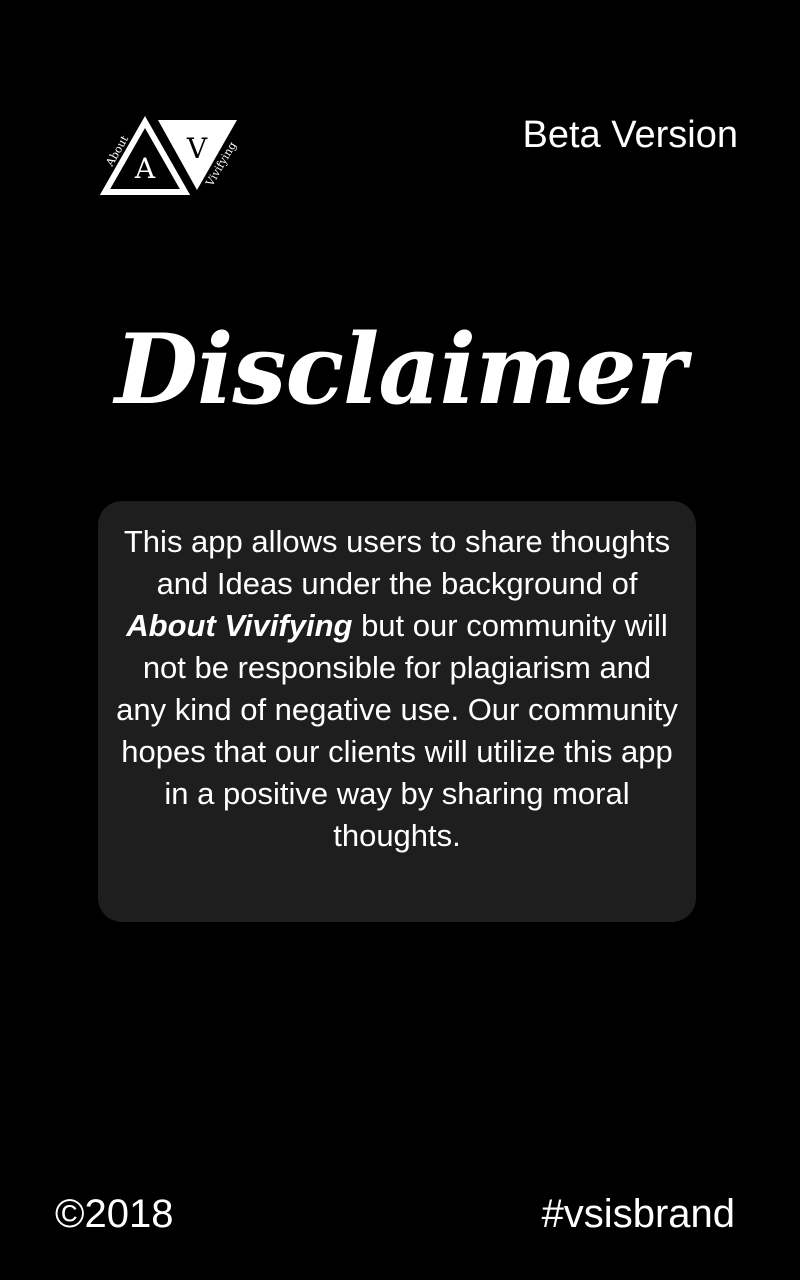 Image resolution: width=800 pixels, height=1280 pixels. Describe the element at coordinates (145, 168) in the screenshot. I see `logo-letter-a: A` at that location.